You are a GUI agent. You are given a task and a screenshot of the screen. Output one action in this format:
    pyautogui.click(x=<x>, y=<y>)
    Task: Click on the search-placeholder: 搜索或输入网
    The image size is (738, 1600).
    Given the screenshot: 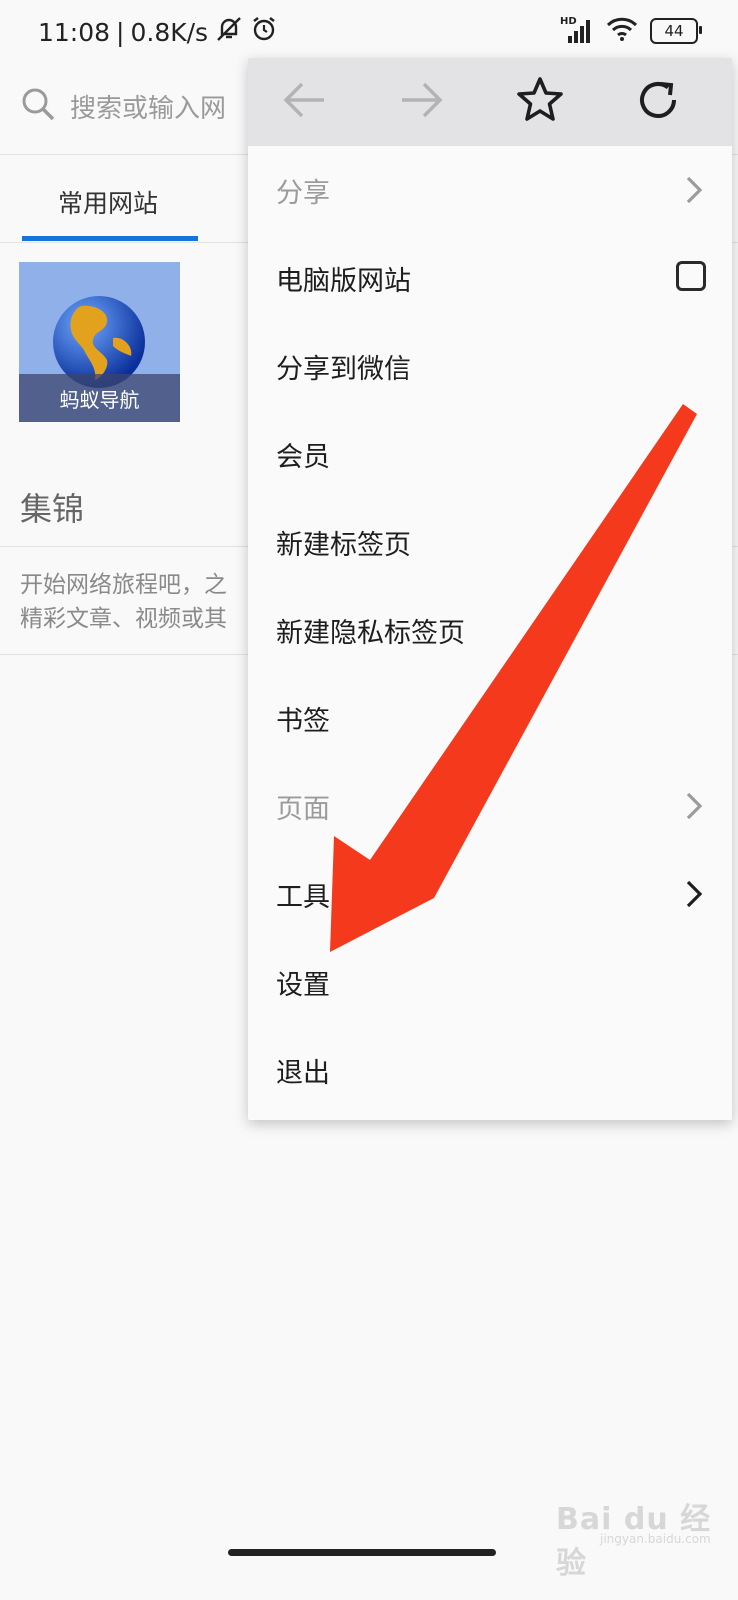 What is the action you would take?
    pyautogui.click(x=148, y=109)
    